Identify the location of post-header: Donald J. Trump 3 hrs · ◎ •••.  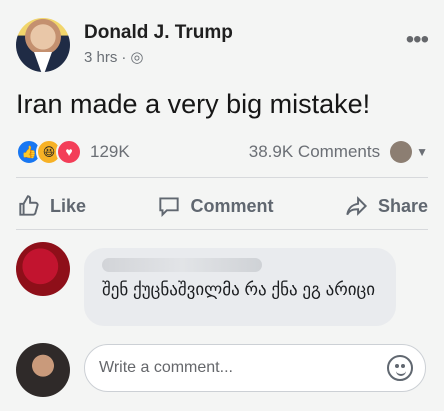
(222, 47).